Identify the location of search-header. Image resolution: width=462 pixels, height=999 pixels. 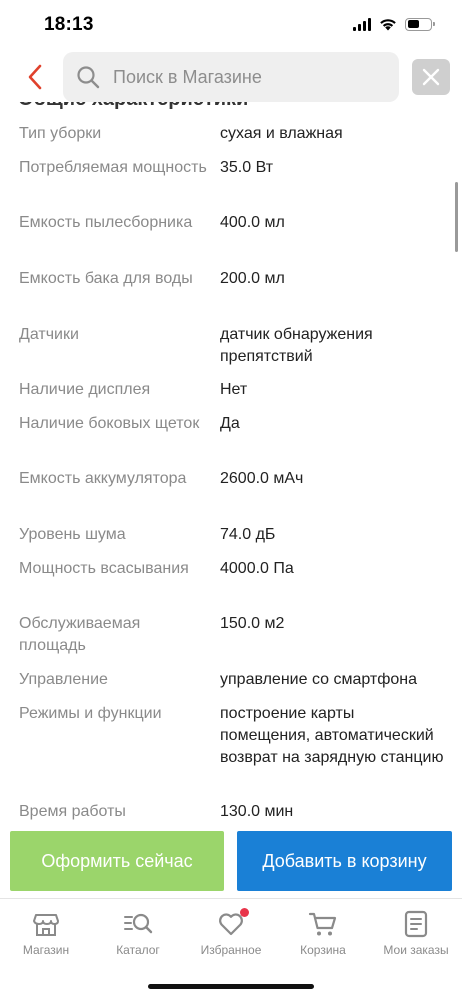
(231, 77).